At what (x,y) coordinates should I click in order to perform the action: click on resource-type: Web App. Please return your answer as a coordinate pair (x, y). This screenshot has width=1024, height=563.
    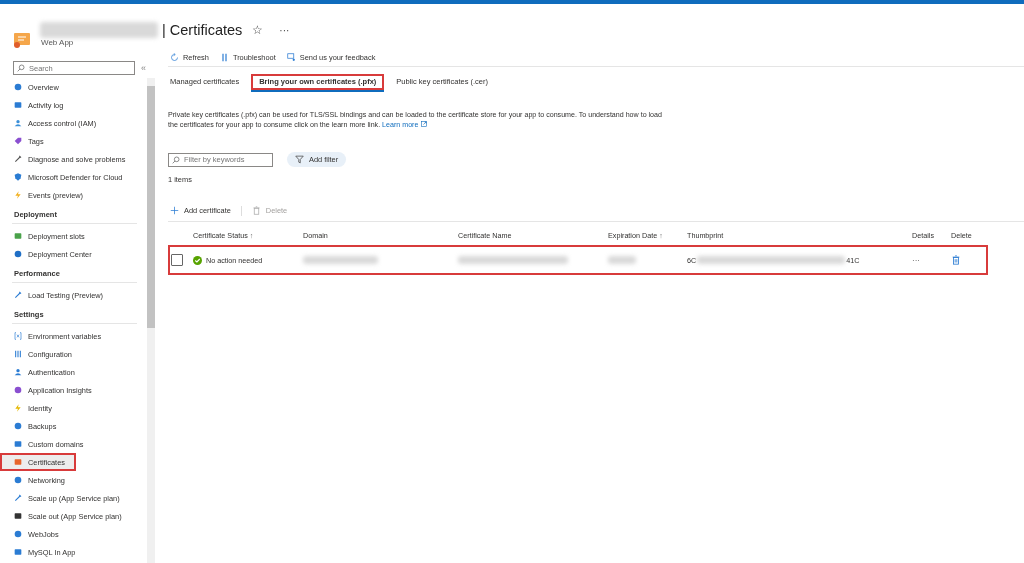
    Looking at the image, I should click on (58, 42).